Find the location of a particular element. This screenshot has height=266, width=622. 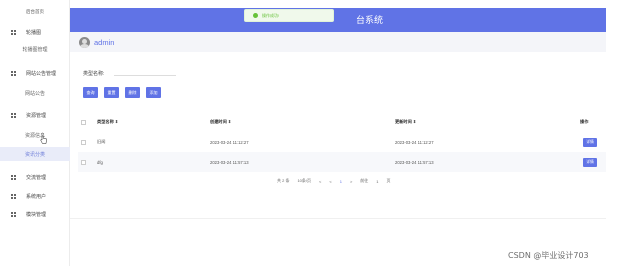

user-bar: admin is located at coordinates (338, 42).